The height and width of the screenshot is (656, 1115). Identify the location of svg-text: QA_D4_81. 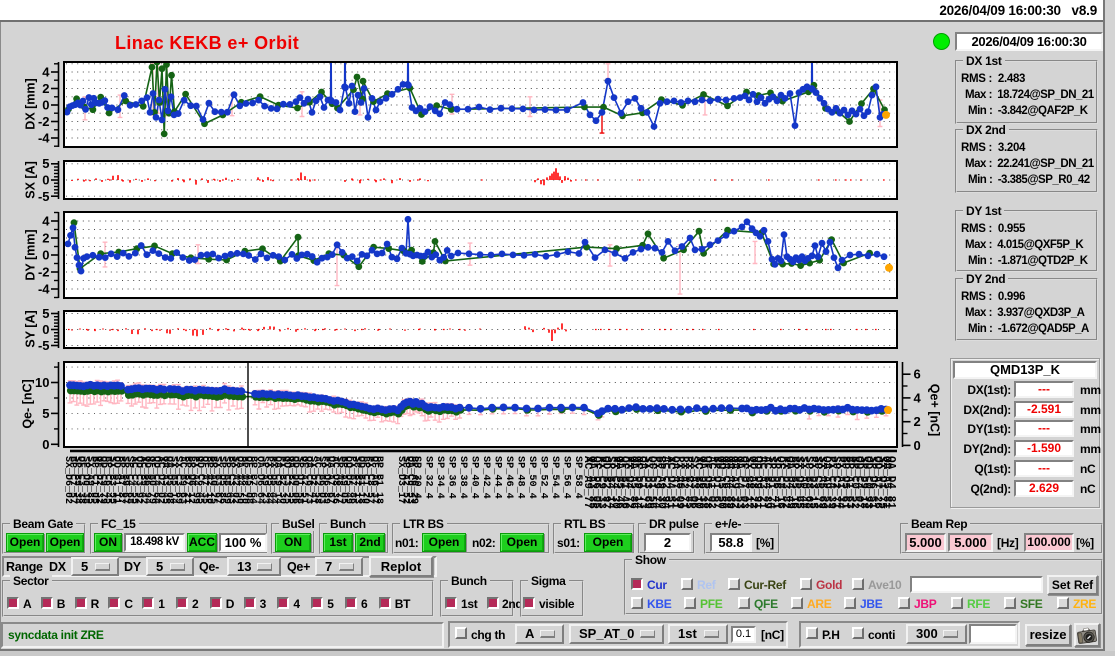
(891, 482).